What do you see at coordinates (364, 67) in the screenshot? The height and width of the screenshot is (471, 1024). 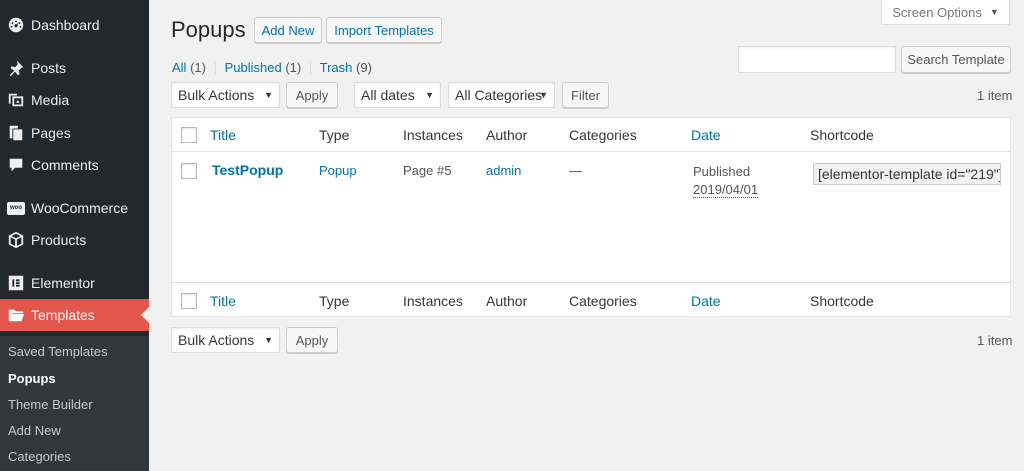 I see `view-trash-count: (9)` at bounding box center [364, 67].